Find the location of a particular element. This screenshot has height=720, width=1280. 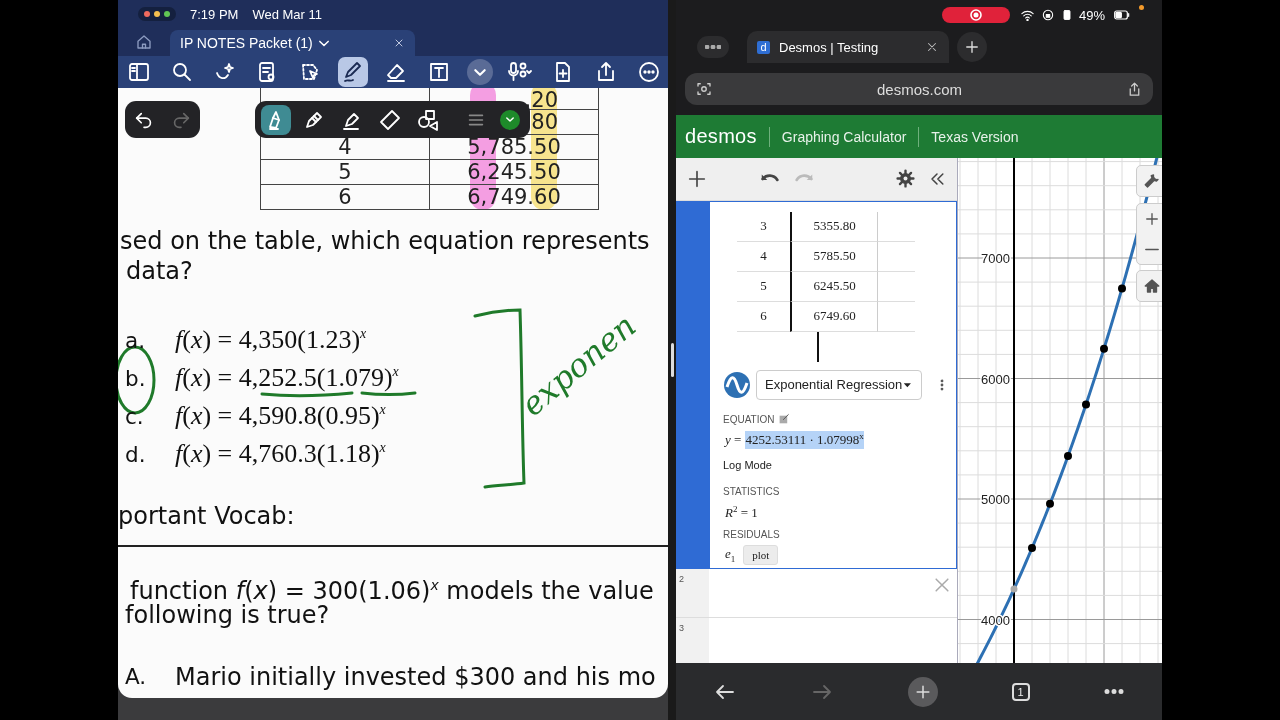

table-cell: 5355.80 is located at coordinates (833, 226).